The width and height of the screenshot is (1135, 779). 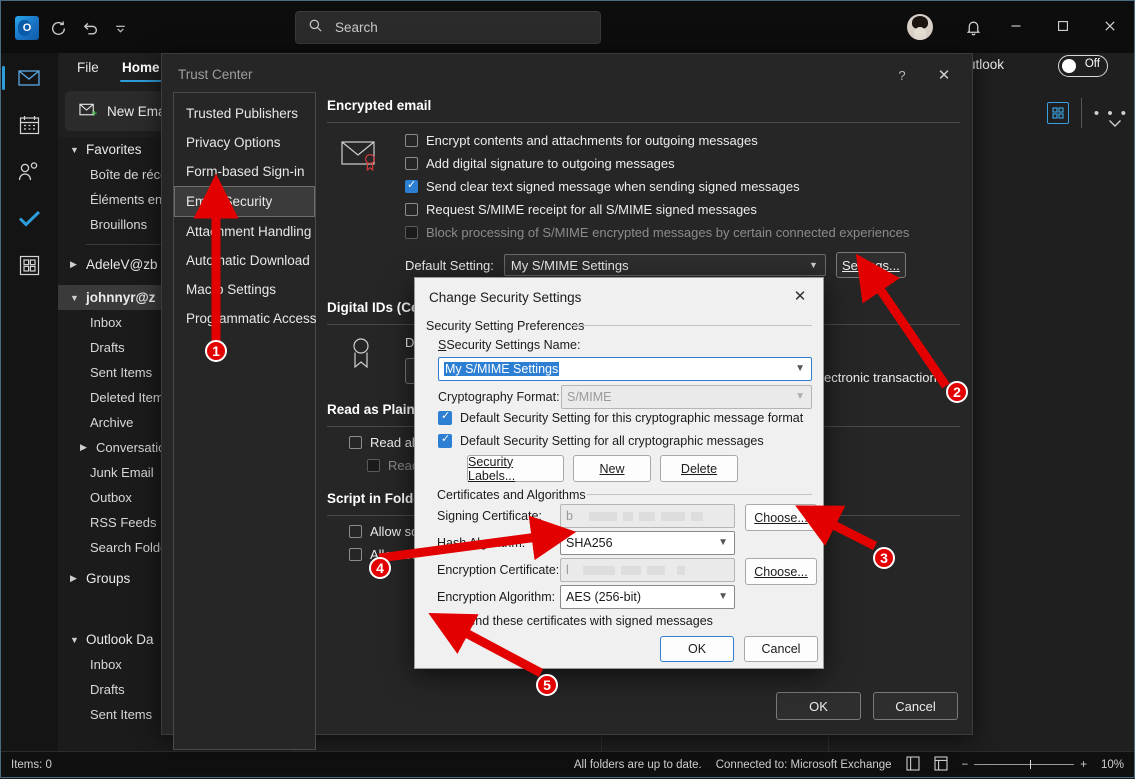 I want to click on ribbon-collapse-chevron-icon, so click(x=1115, y=124).